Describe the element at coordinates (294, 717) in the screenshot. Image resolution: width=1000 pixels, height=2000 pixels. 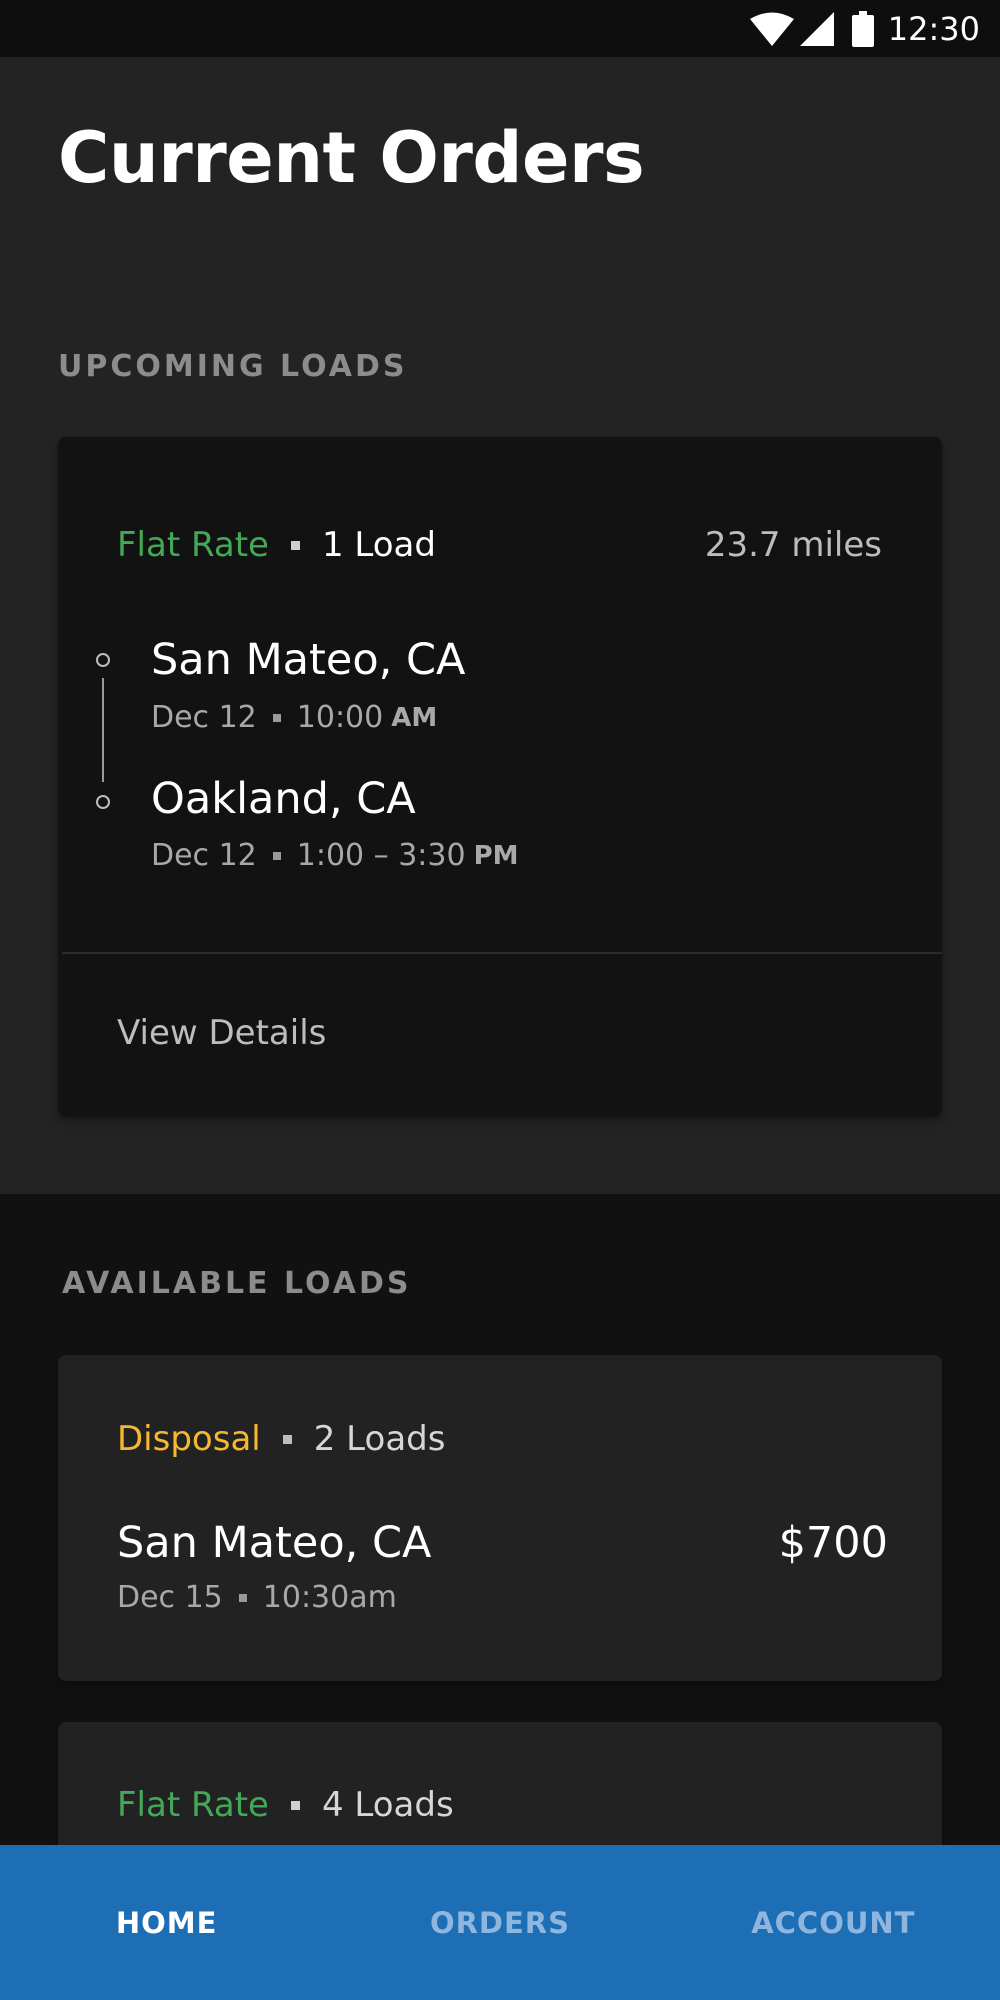
I see `origin-datetime: Dec 12 10:00 AM` at that location.